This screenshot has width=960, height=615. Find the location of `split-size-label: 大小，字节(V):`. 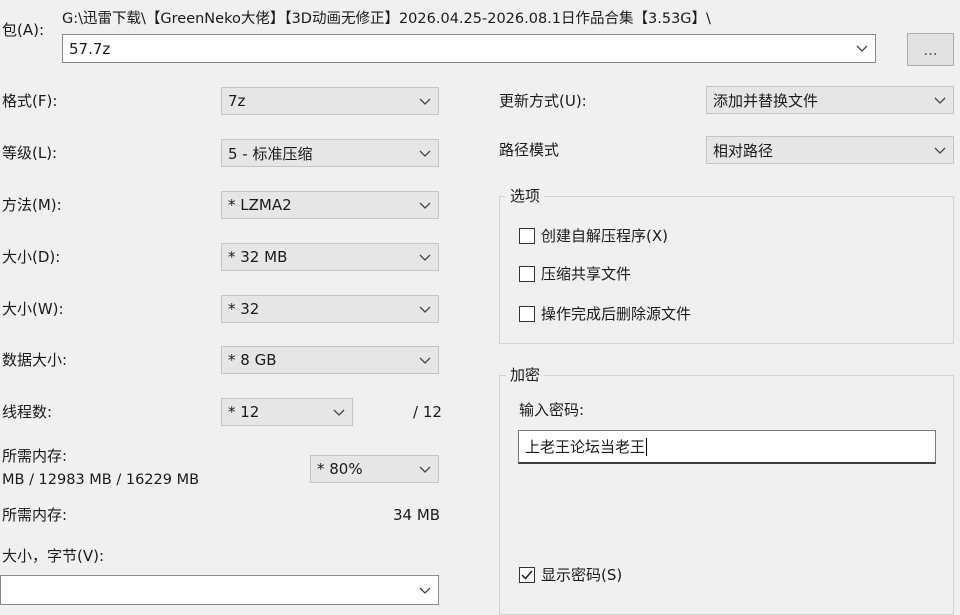

split-size-label: 大小，字节(V): is located at coordinates (53, 556).